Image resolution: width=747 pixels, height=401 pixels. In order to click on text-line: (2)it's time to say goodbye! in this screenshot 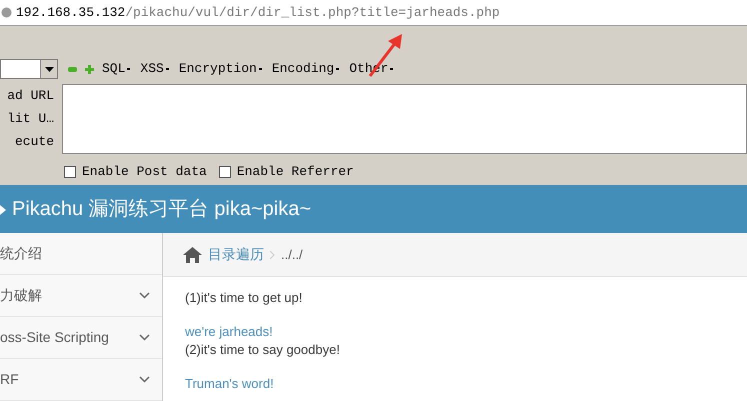, I will do `click(263, 350)`.